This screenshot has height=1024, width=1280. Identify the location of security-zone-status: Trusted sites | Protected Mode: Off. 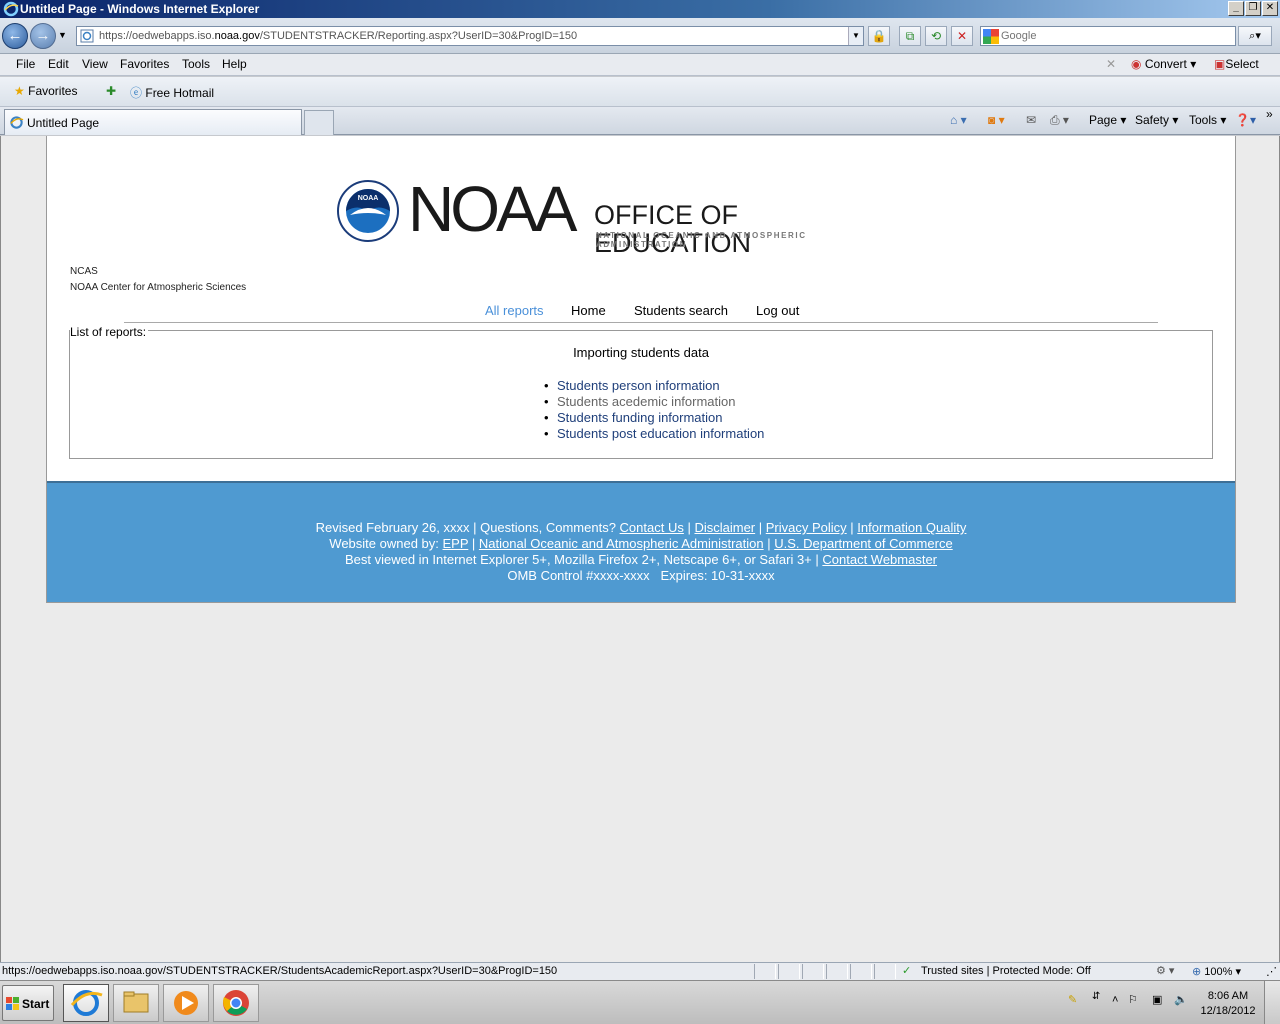
(1006, 971).